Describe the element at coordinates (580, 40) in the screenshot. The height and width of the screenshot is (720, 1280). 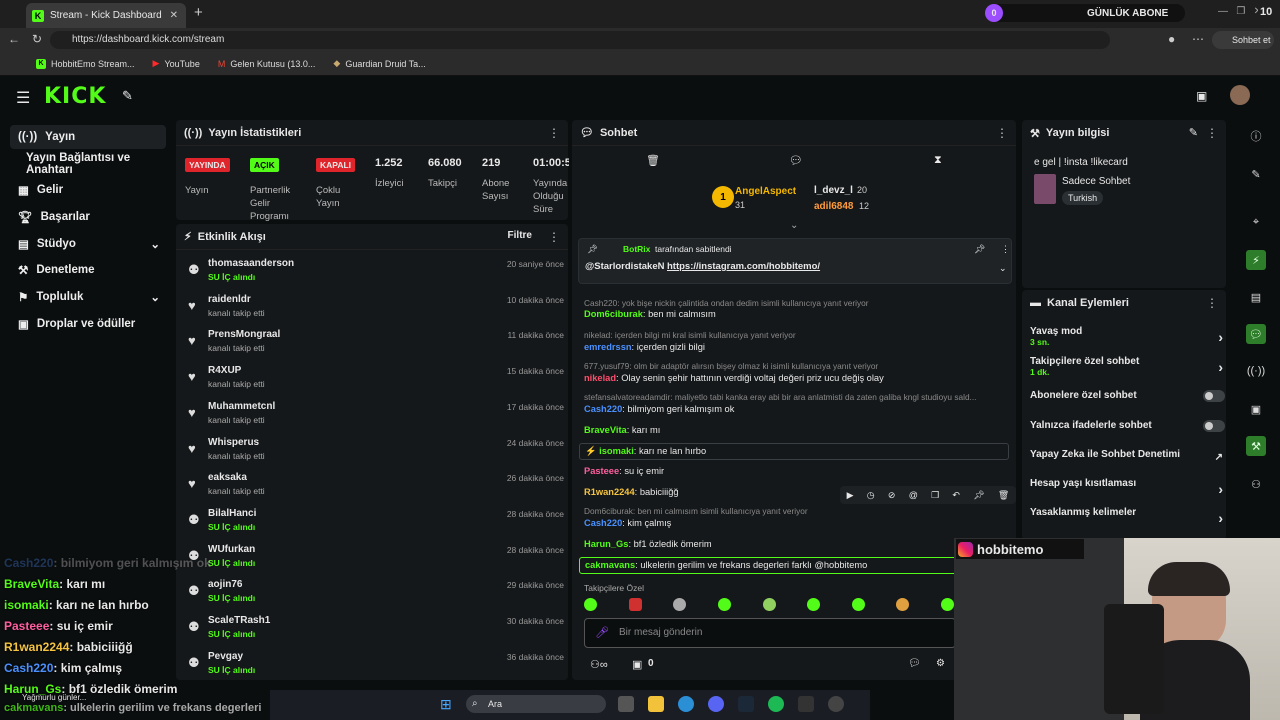
I see `url-field: https://dashboard.kick.com/stream` at that location.